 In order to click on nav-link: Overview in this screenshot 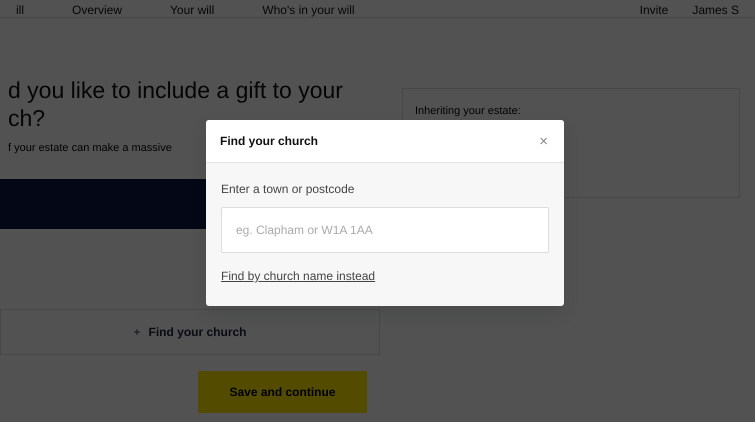, I will do `click(97, 10)`.